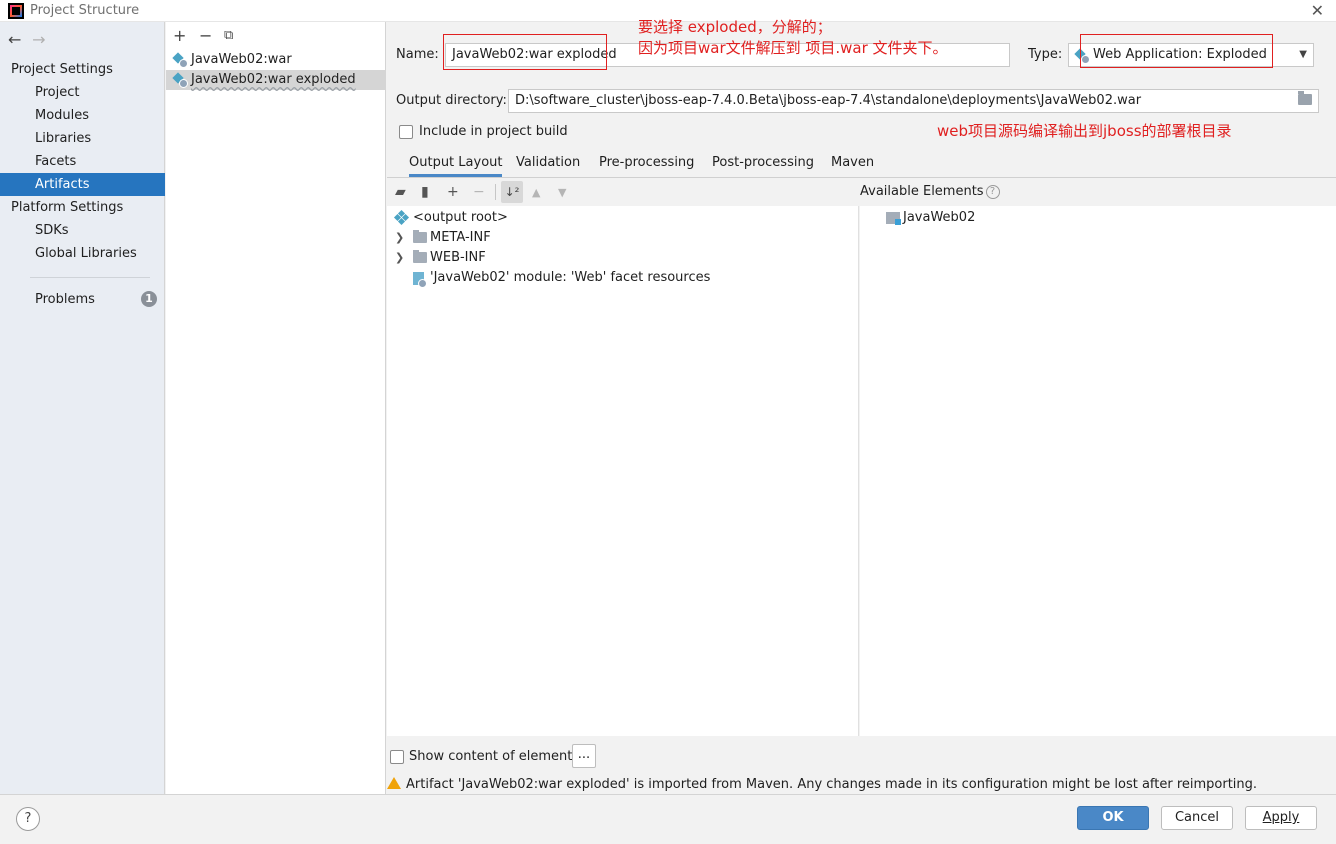 This screenshot has width=1336, height=844. I want to click on artifact-item-label: JavaWeb02:war exploded, so click(273, 79).